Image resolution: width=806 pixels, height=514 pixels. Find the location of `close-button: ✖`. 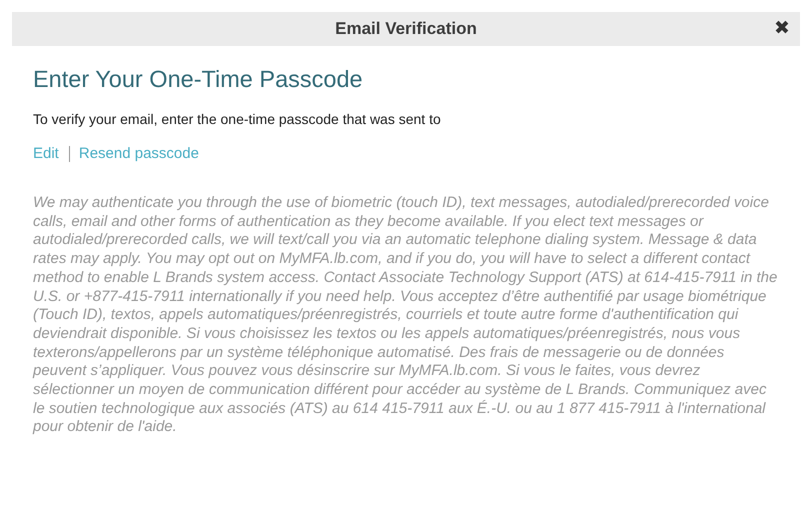

close-button: ✖ is located at coordinates (782, 29).